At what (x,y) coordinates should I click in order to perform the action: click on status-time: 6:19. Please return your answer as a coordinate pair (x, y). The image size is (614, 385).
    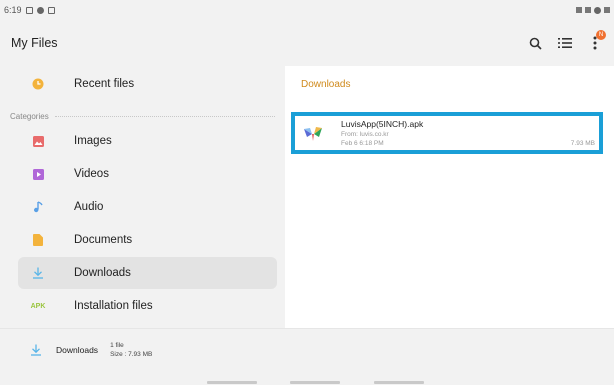
    Looking at the image, I should click on (13, 10).